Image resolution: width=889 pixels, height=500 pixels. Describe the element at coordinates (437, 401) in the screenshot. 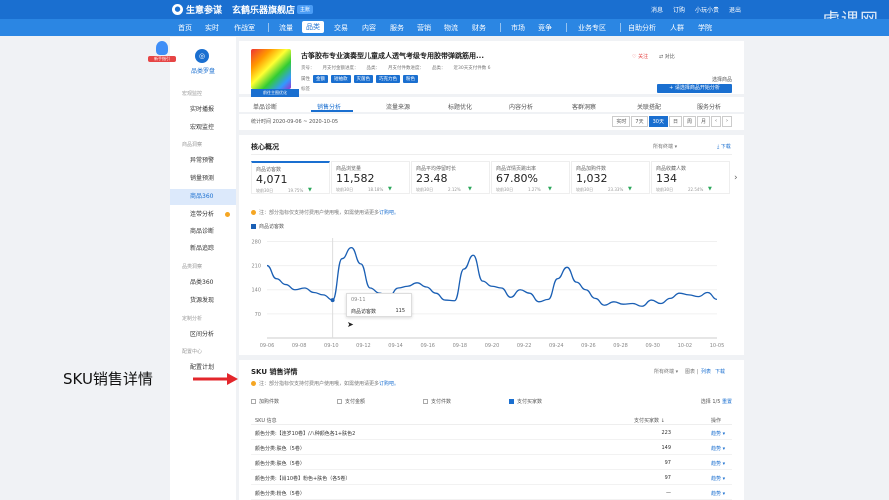

I see `check-pay-qty: 支付件数` at that location.